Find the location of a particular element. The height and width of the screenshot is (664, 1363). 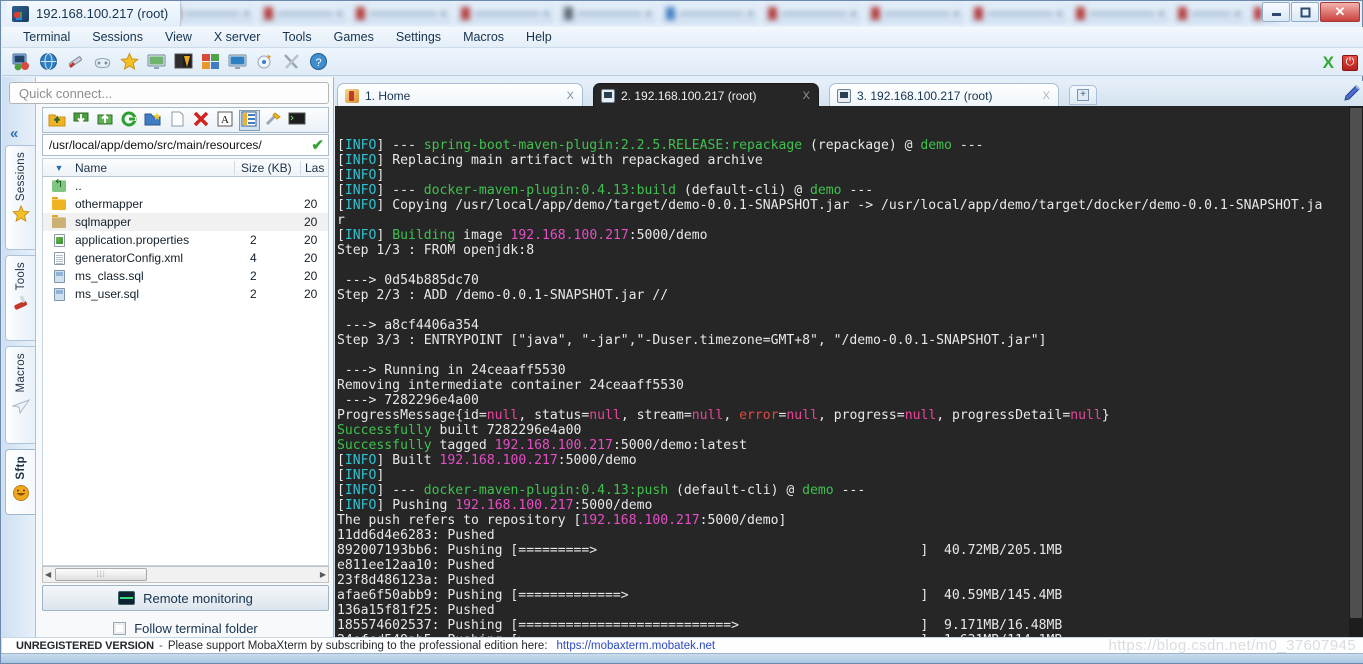

menu-item-terminal: Terminal is located at coordinates (46, 37).